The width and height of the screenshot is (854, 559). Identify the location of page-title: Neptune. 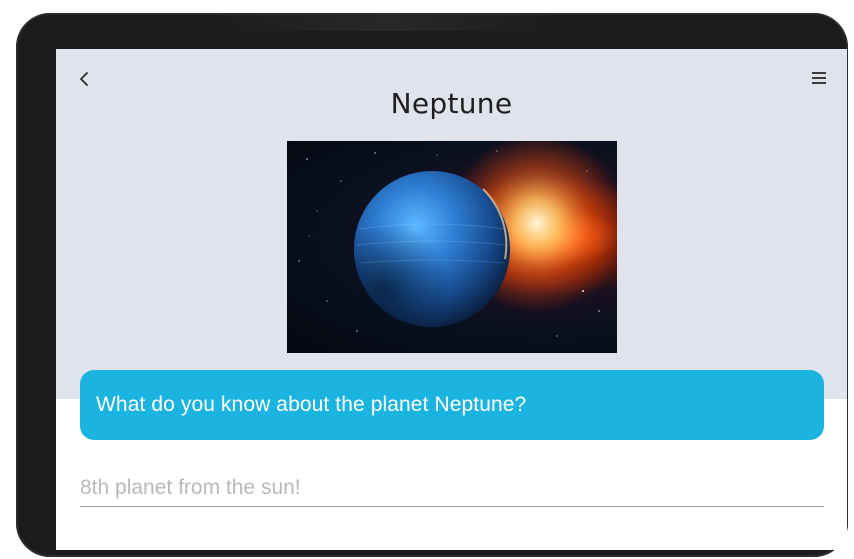
(451, 103).